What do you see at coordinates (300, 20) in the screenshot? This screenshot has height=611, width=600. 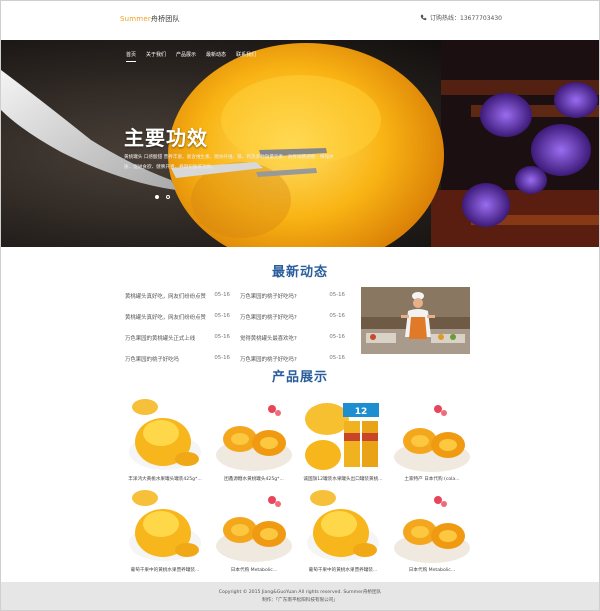 I see `top-header: Summer舟桥团队 订购热线：13677703430` at bounding box center [300, 20].